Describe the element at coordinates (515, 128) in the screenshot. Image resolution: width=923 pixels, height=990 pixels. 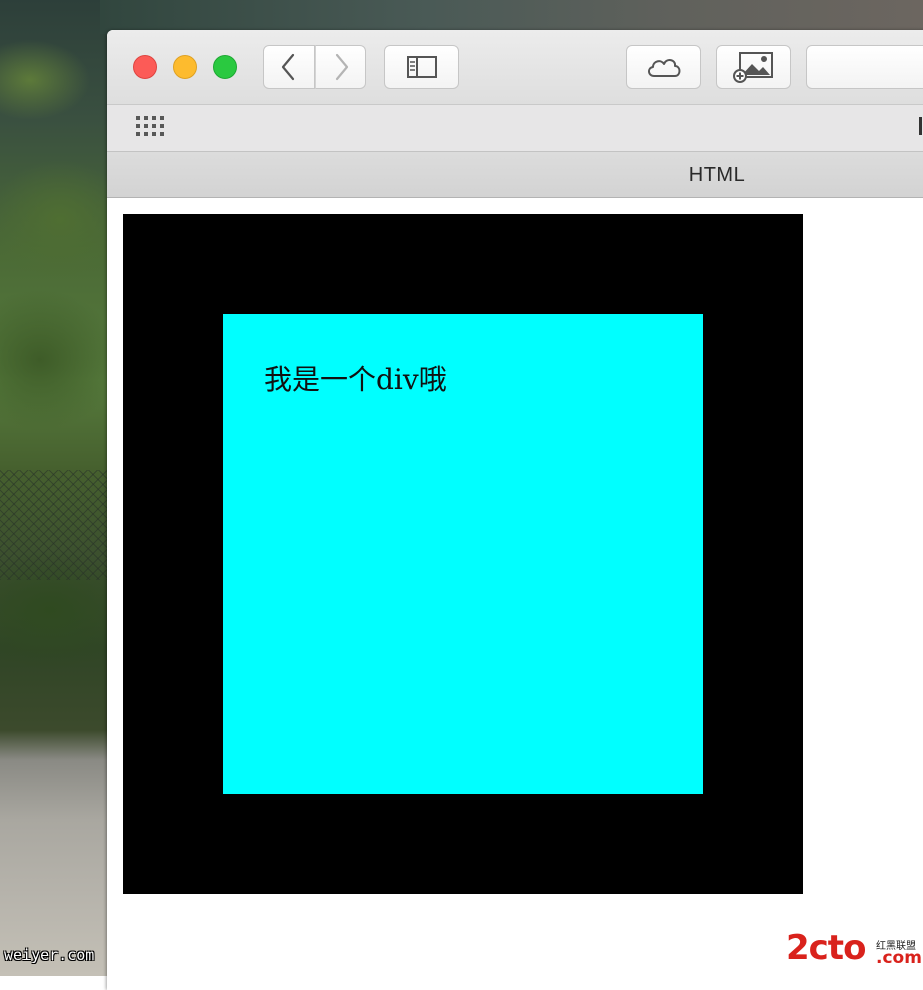
I see `favorites-bar` at that location.